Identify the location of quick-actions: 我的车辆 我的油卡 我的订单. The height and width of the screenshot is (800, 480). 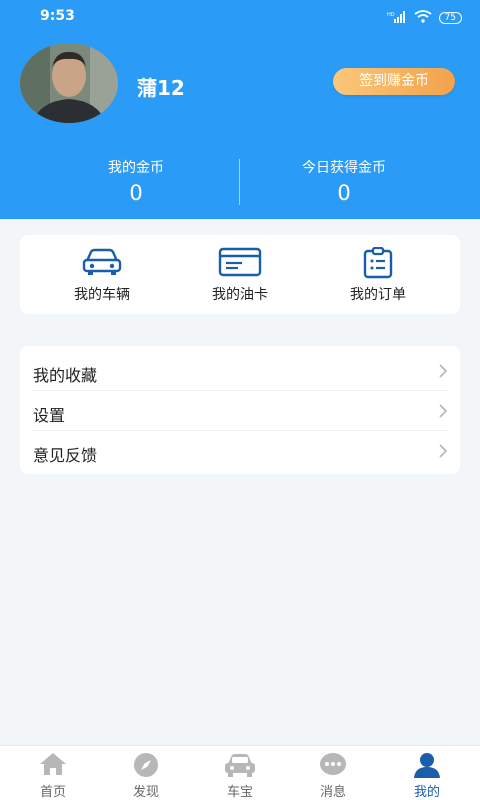
(240, 274).